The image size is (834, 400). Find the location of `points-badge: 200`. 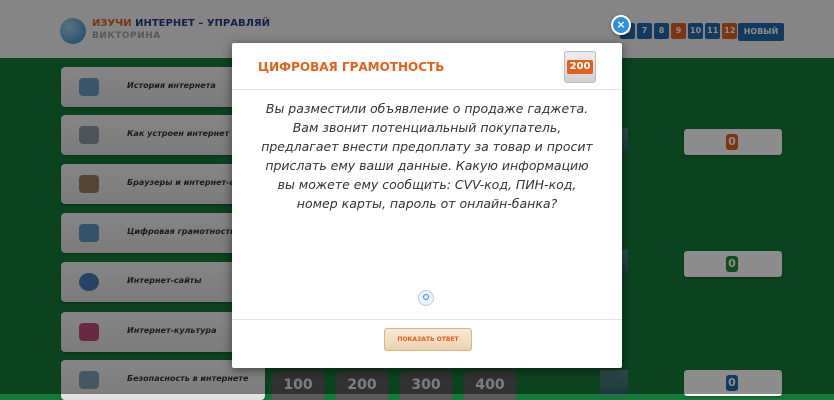

points-badge: 200 is located at coordinates (580, 67).